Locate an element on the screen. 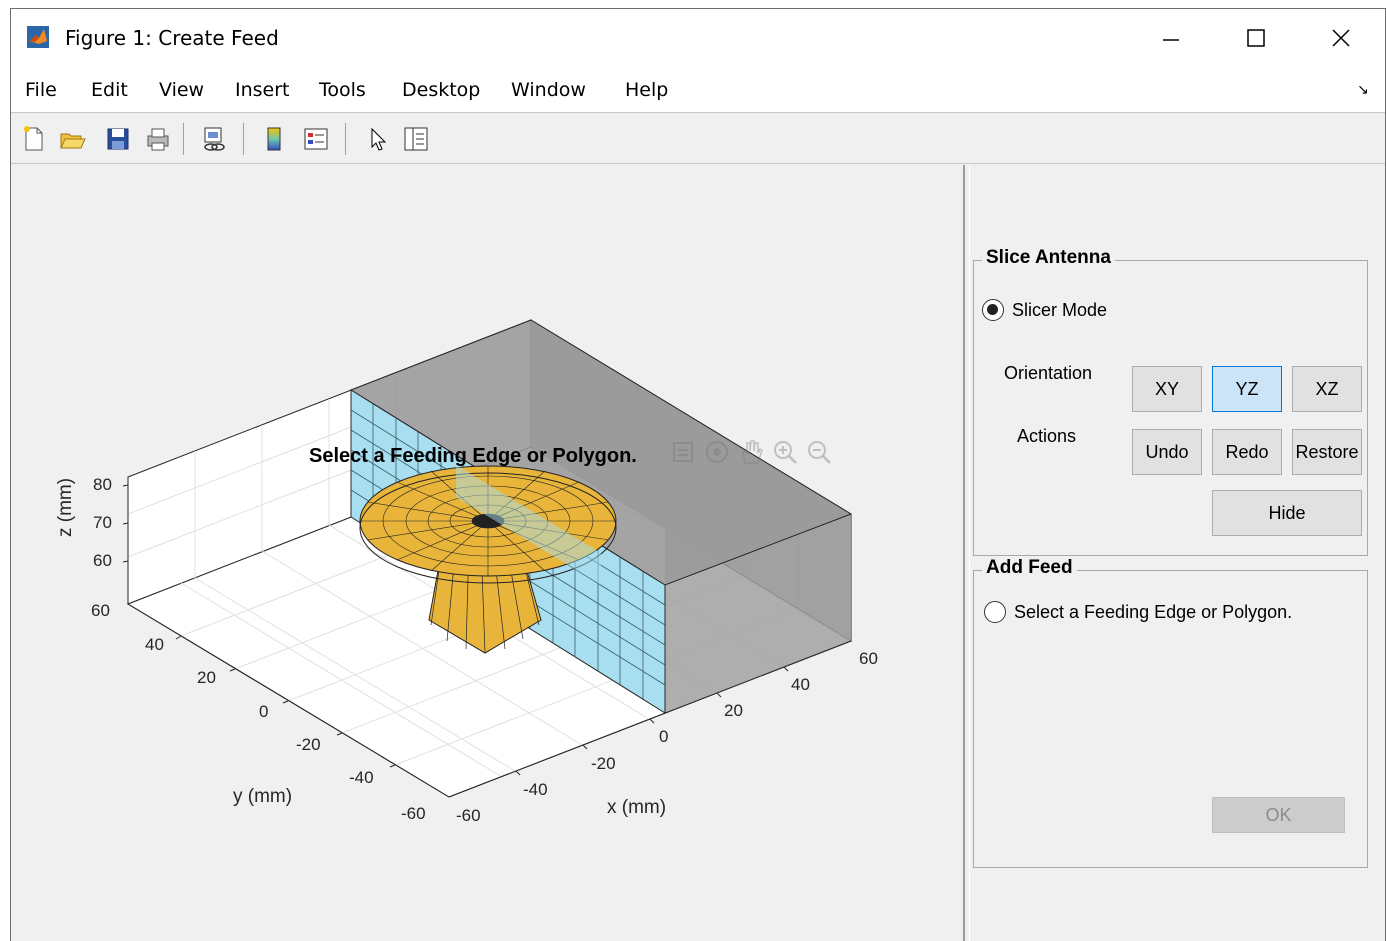 The image size is (1386, 941). radio-unselected-icon is located at coordinates (995, 612).